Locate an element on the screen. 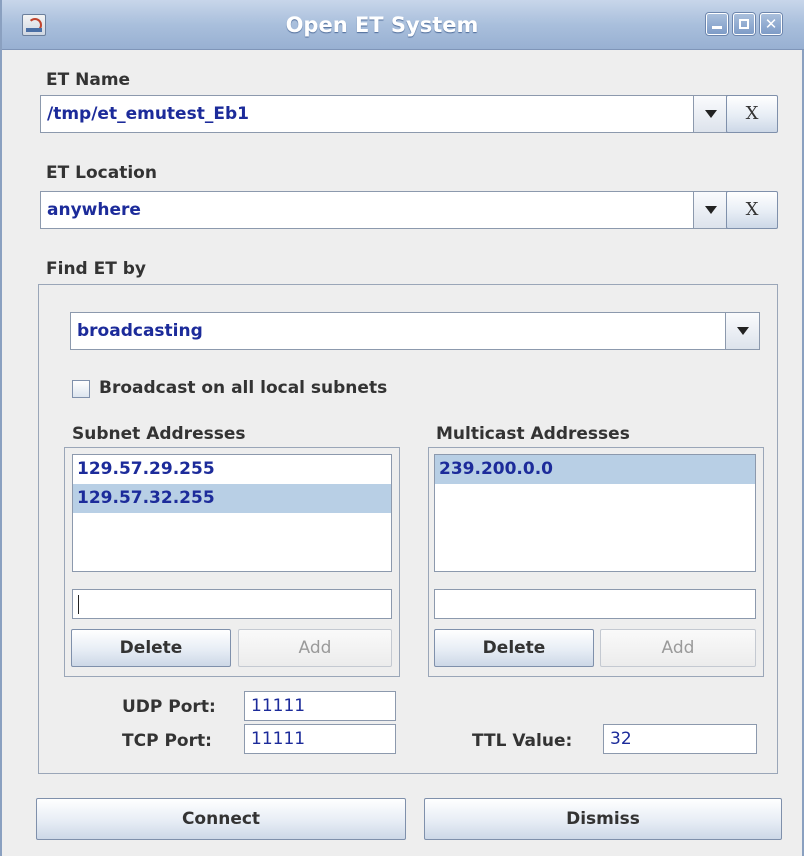 Image resolution: width=804 pixels, height=856 pixels. et-location-value: anywhere is located at coordinates (94, 210).